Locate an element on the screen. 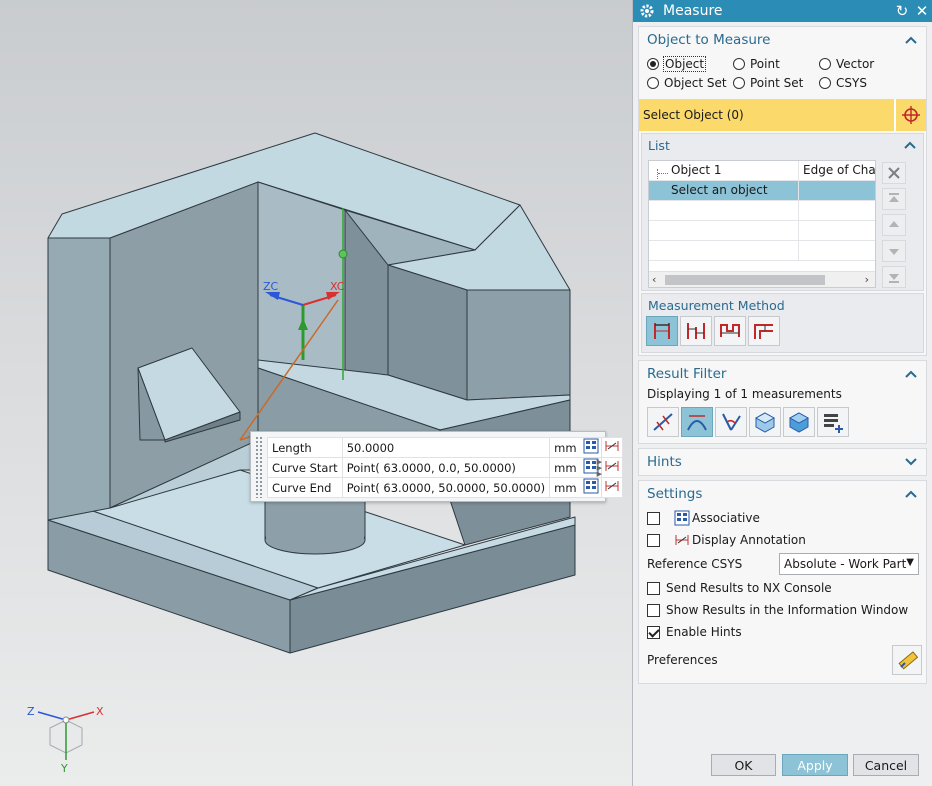 The height and width of the screenshot is (786, 932). close-icon: ✕ is located at coordinates (922, 11).